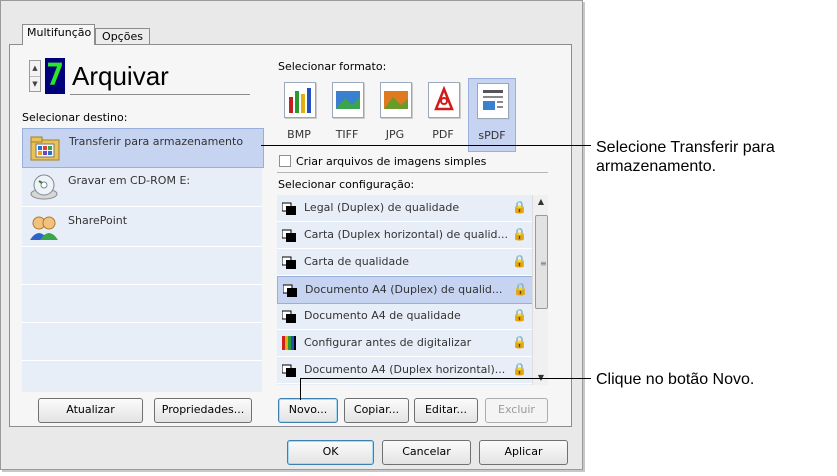  Describe the element at coordinates (685, 157) in the screenshot. I see `callout-select-transfer: Selecione Transferir para armazenamento.` at that location.